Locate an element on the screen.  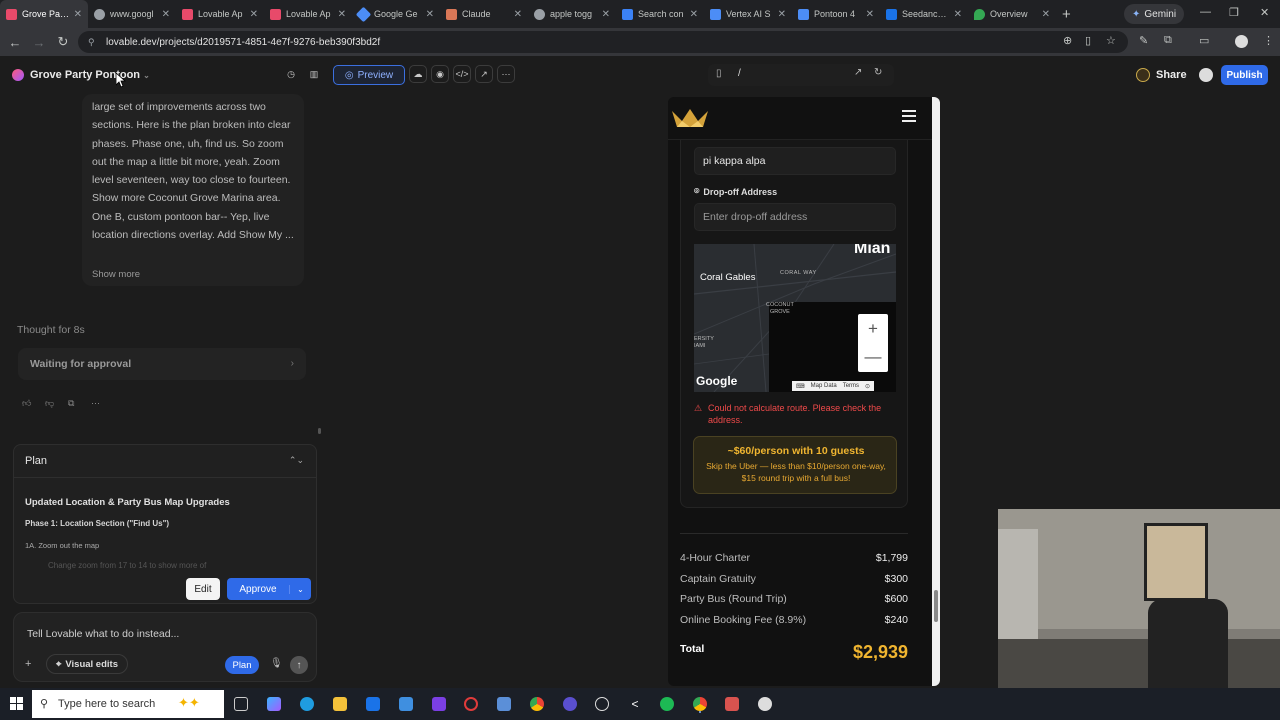
analytics-icon: ↗ is located at coordinates (484, 74).